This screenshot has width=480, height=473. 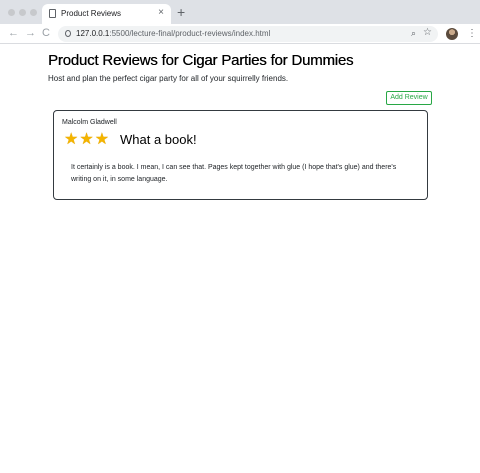 I want to click on new-tab-button: +, so click(x=181, y=12).